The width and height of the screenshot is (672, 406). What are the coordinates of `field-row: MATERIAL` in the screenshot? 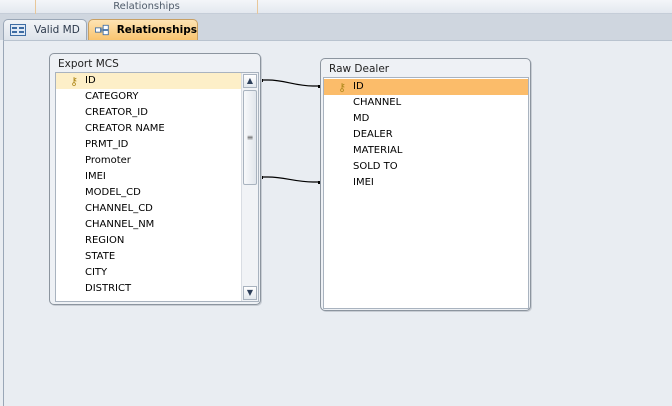 It's located at (426, 151).